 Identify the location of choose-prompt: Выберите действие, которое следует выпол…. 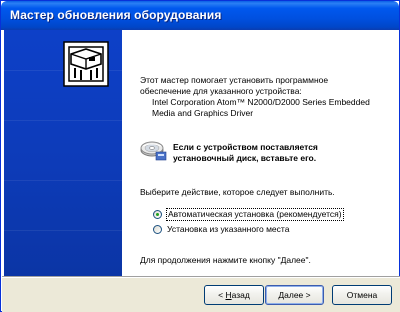
(237, 192).